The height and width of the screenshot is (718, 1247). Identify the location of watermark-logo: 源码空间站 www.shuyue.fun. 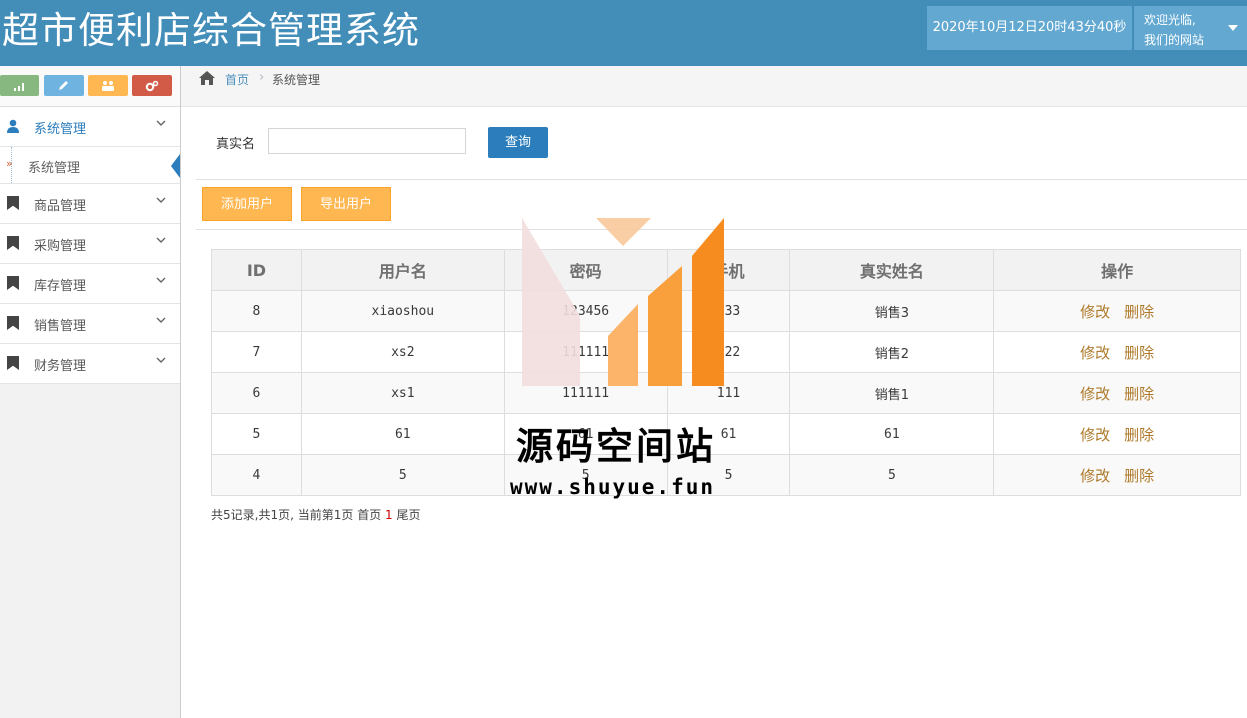
(626, 361).